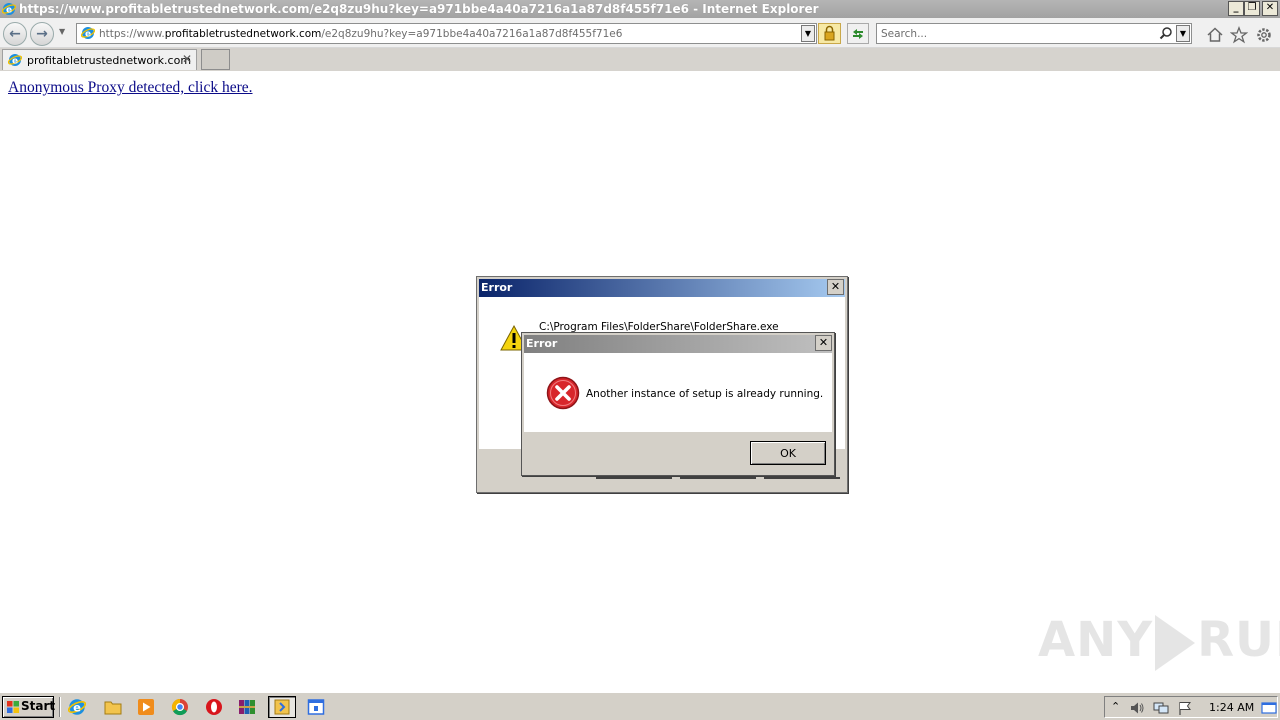  I want to click on back-button: ←, so click(15, 34).